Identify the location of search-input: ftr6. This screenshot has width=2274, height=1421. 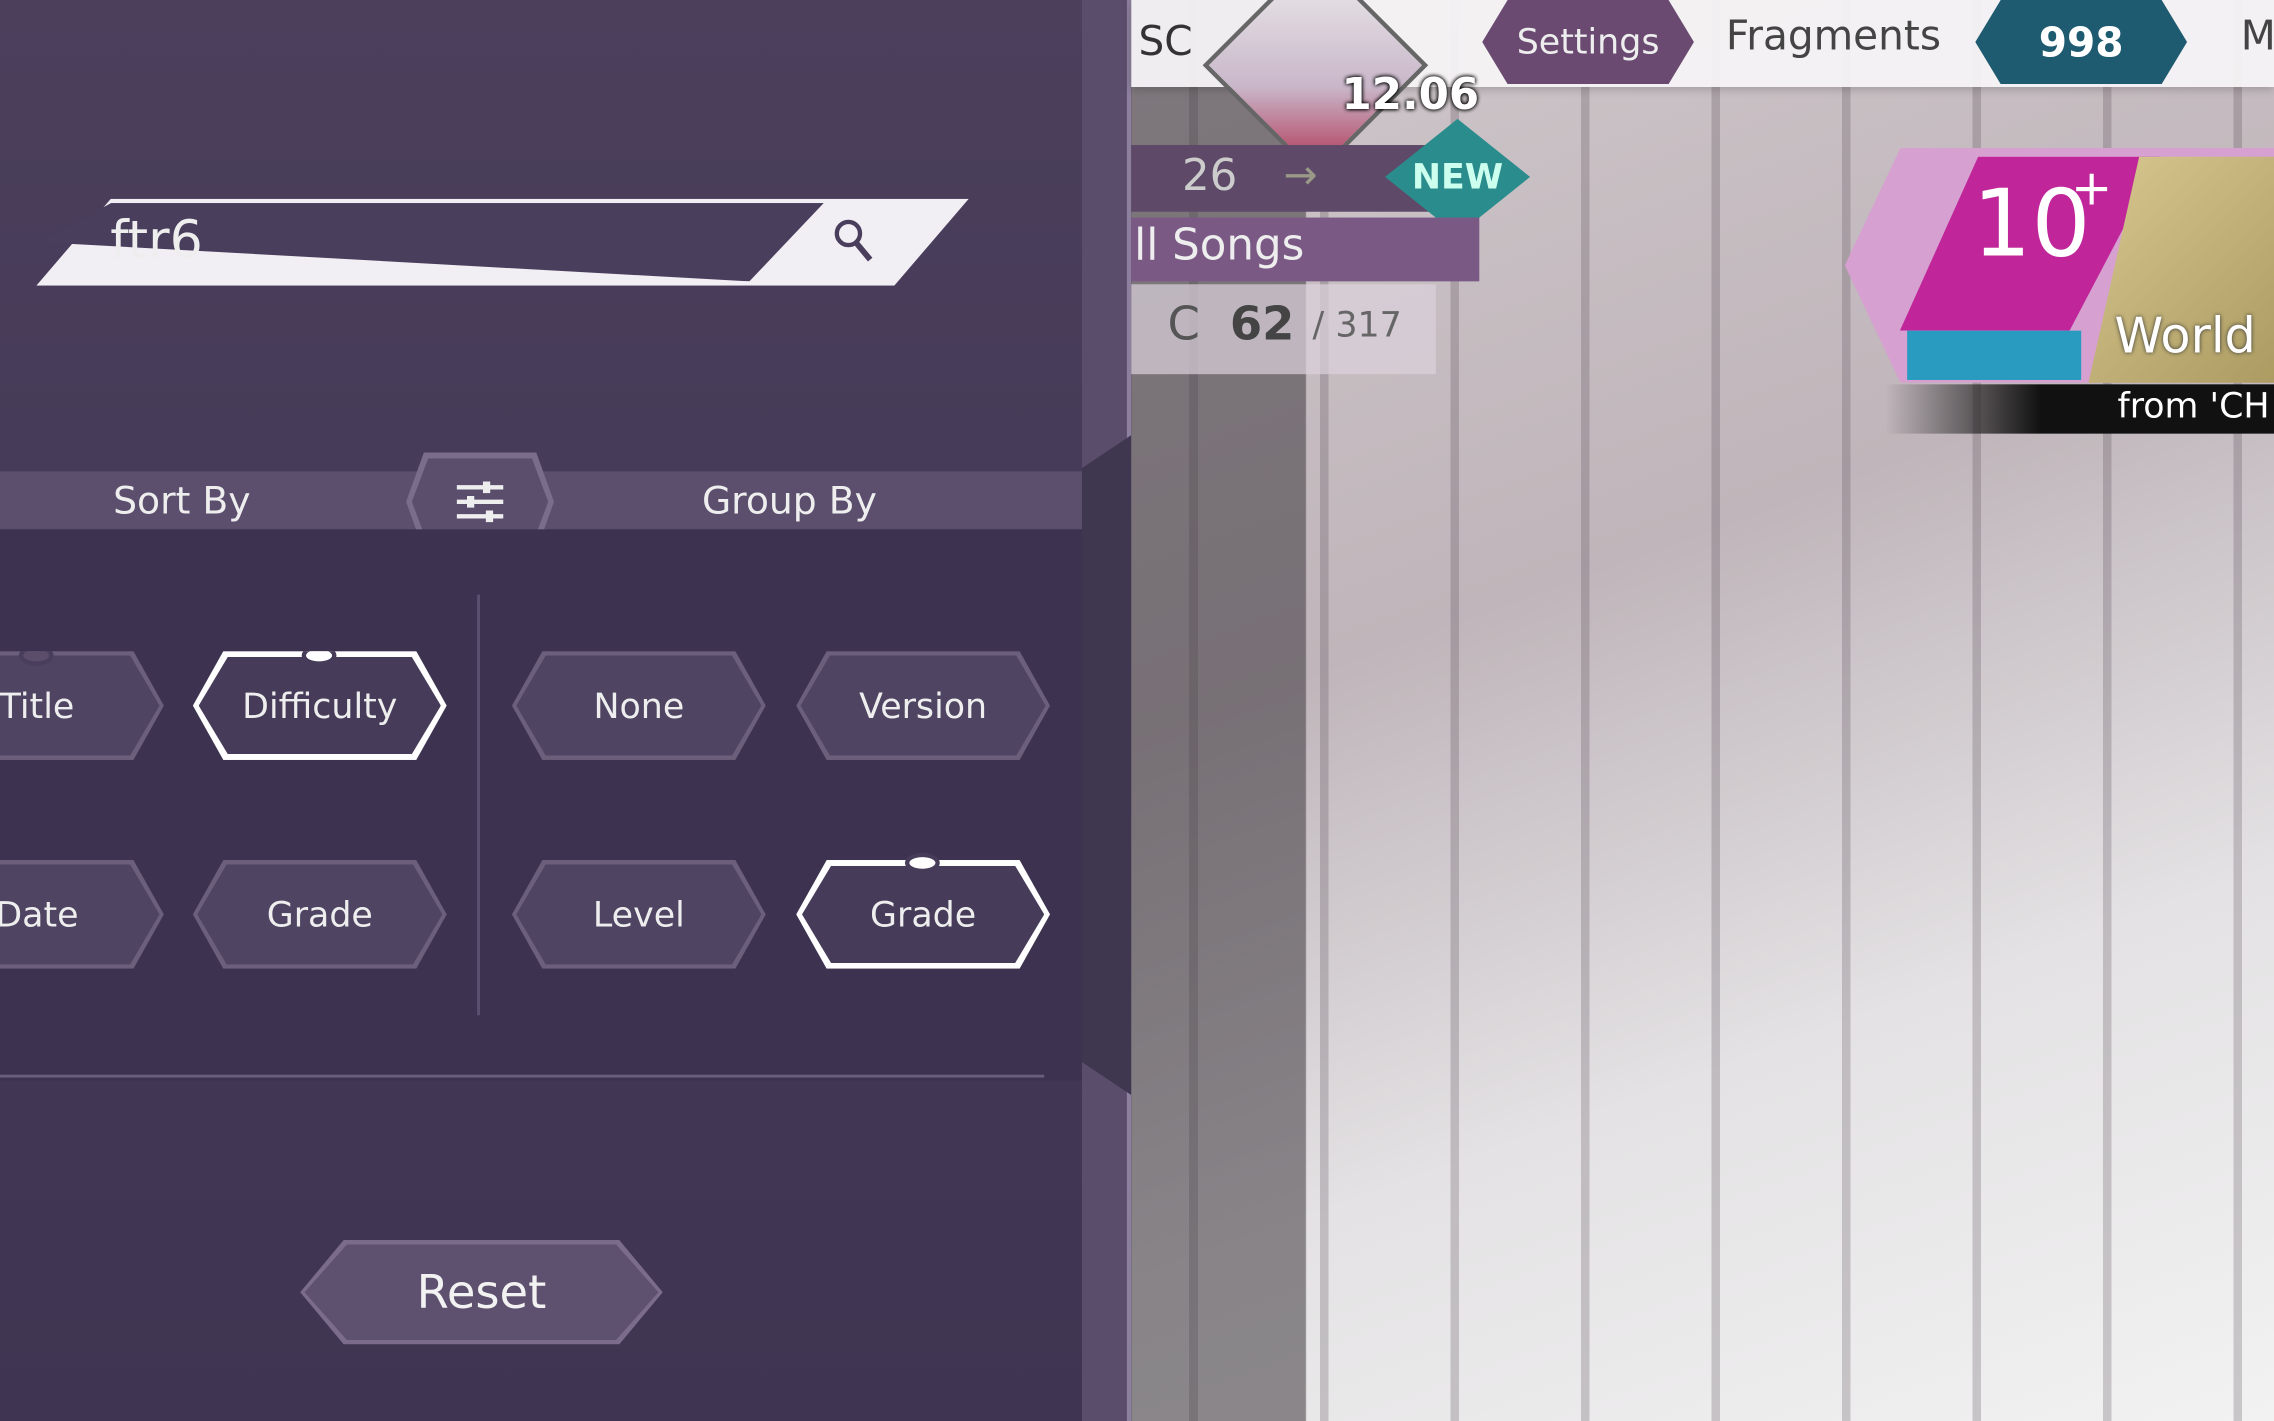
(156, 241).